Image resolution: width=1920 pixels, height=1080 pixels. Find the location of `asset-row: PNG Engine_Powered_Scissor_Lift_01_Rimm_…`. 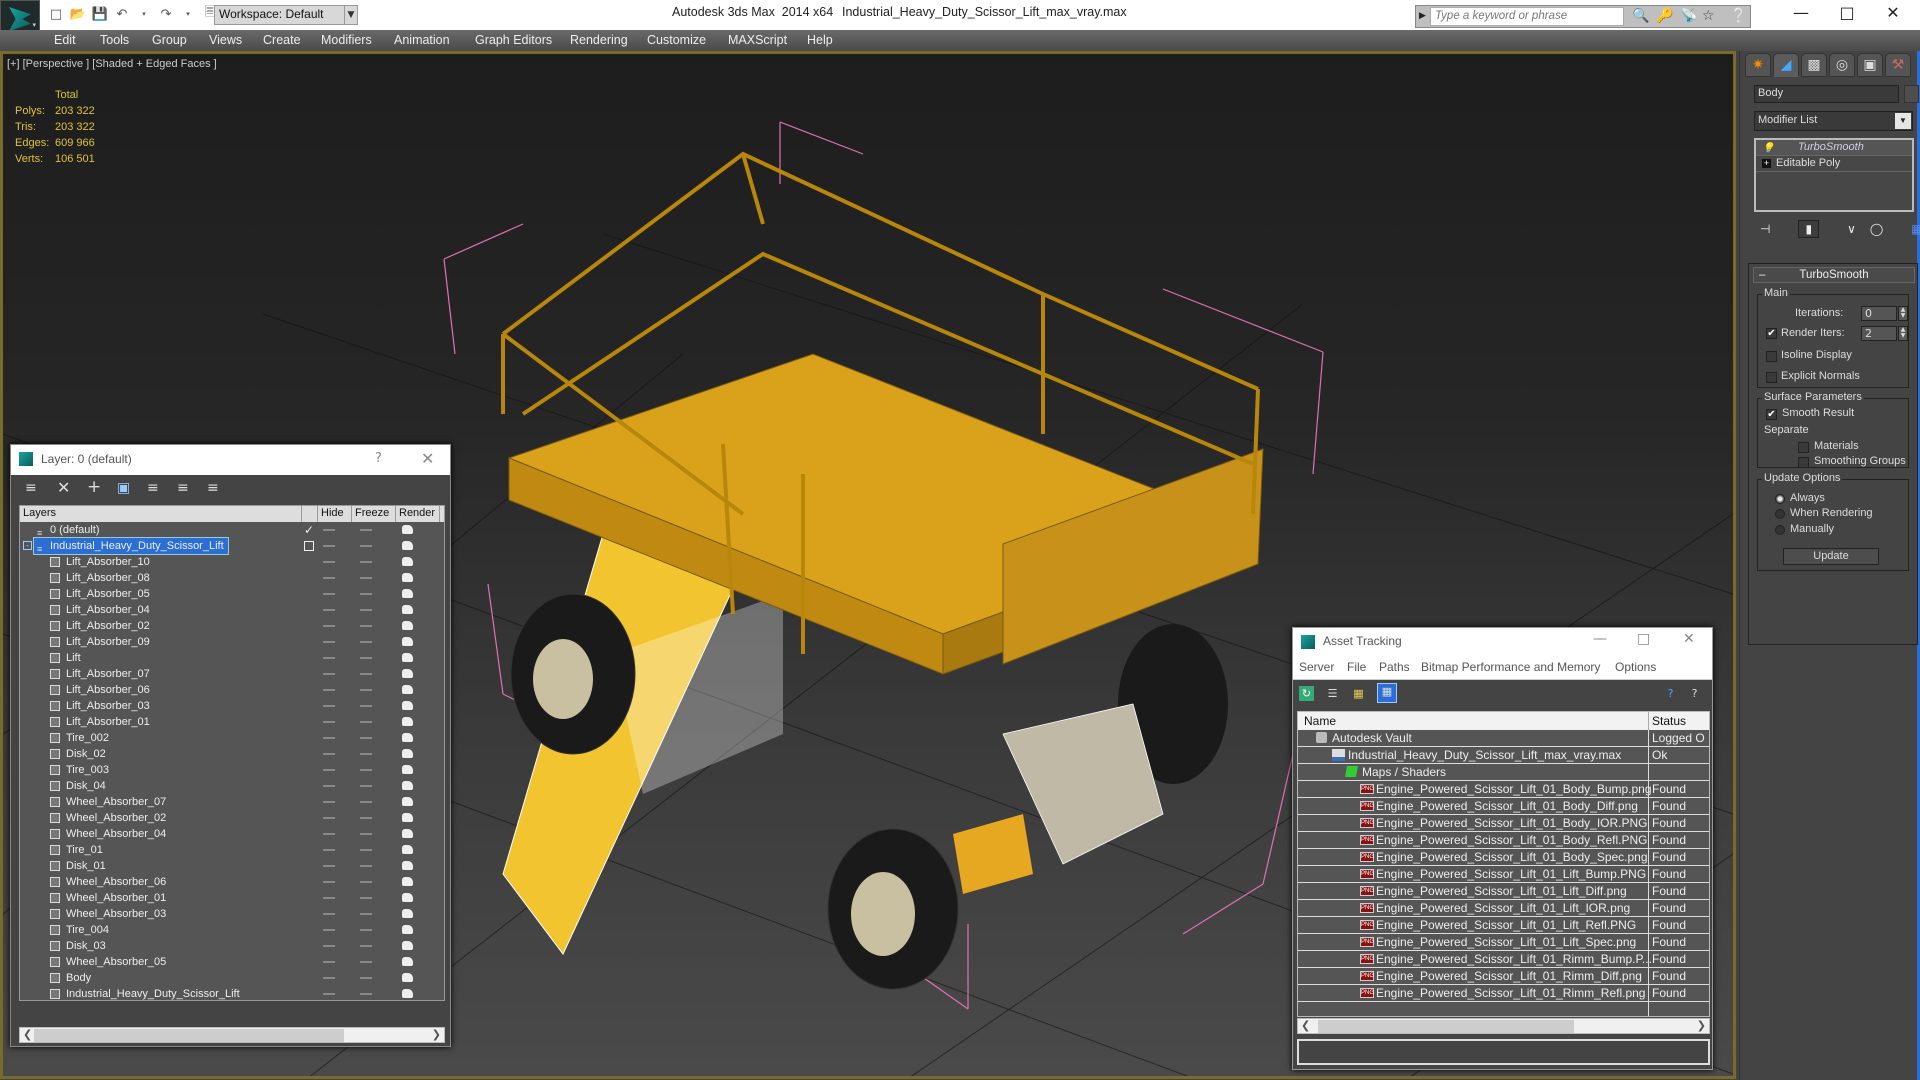

asset-row: PNG Engine_Powered_Scissor_Lift_01_Rimm_… is located at coordinates (1503, 993).